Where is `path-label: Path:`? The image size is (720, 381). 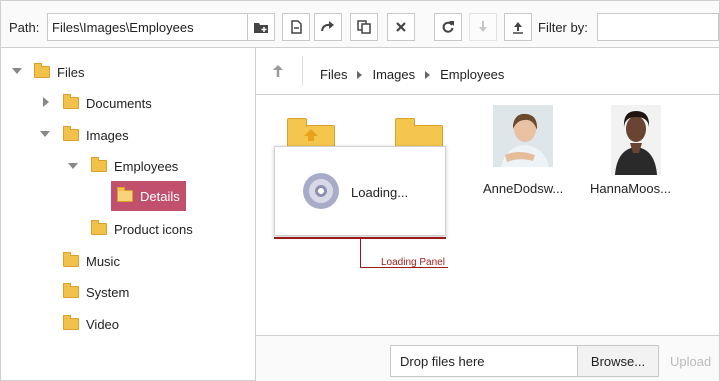 path-label: Path: is located at coordinates (24, 27).